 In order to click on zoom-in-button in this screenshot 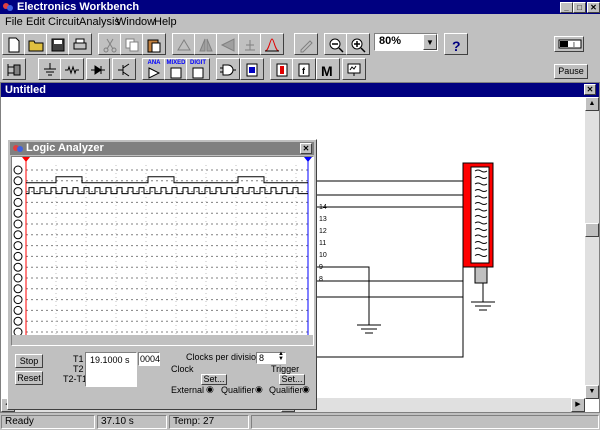, I will do `click(358, 44)`.